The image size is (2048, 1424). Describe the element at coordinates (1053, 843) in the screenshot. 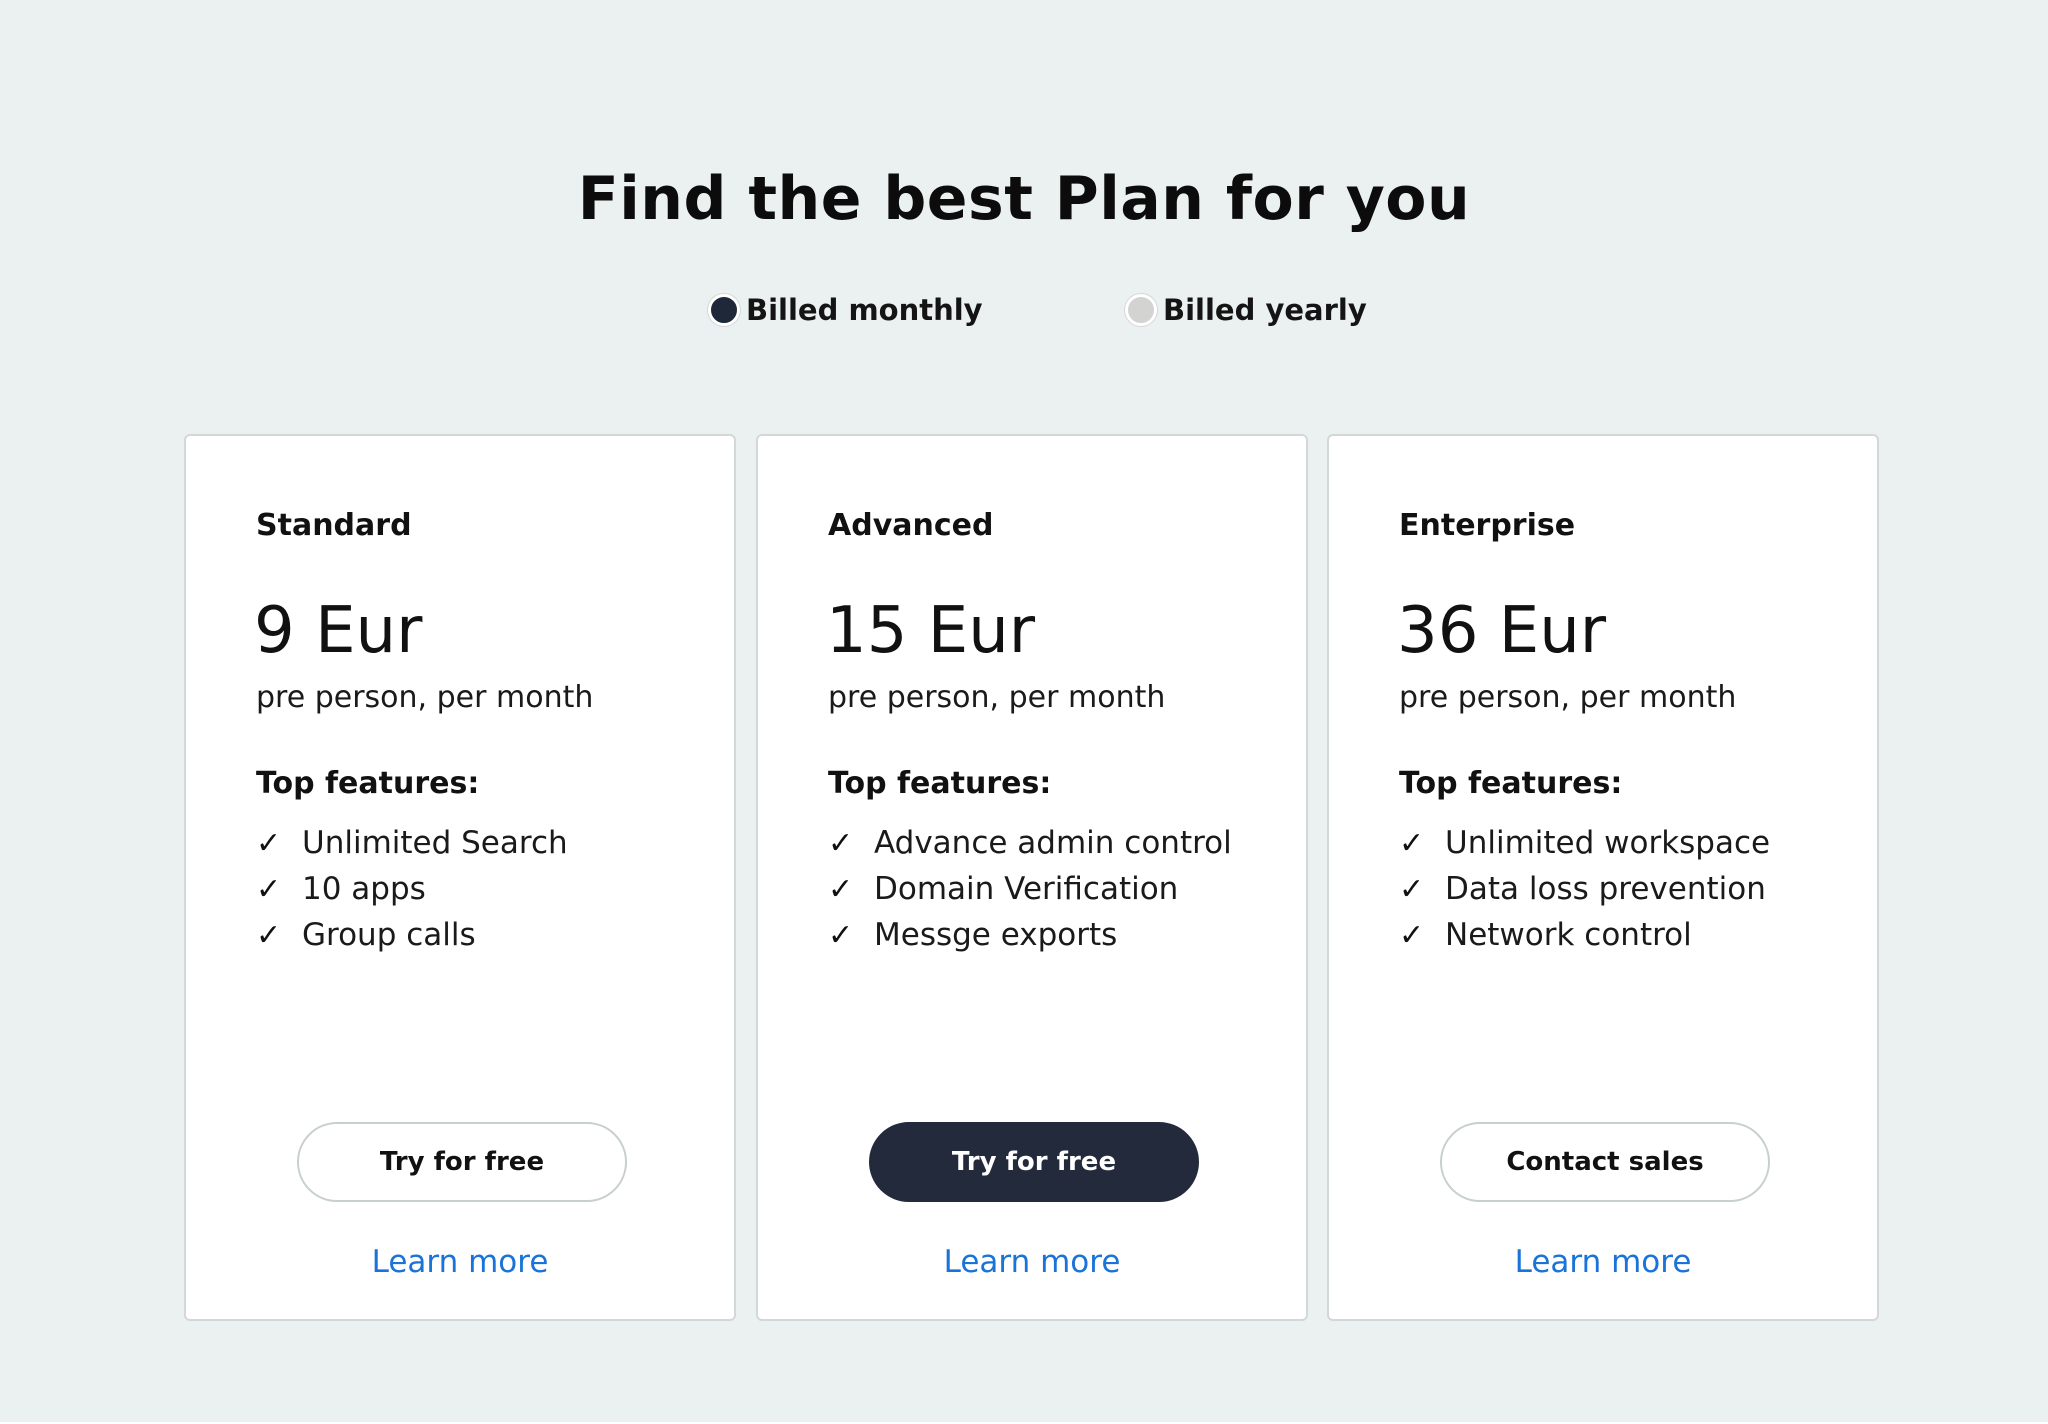

I see `feature-label: Advance admin control` at that location.